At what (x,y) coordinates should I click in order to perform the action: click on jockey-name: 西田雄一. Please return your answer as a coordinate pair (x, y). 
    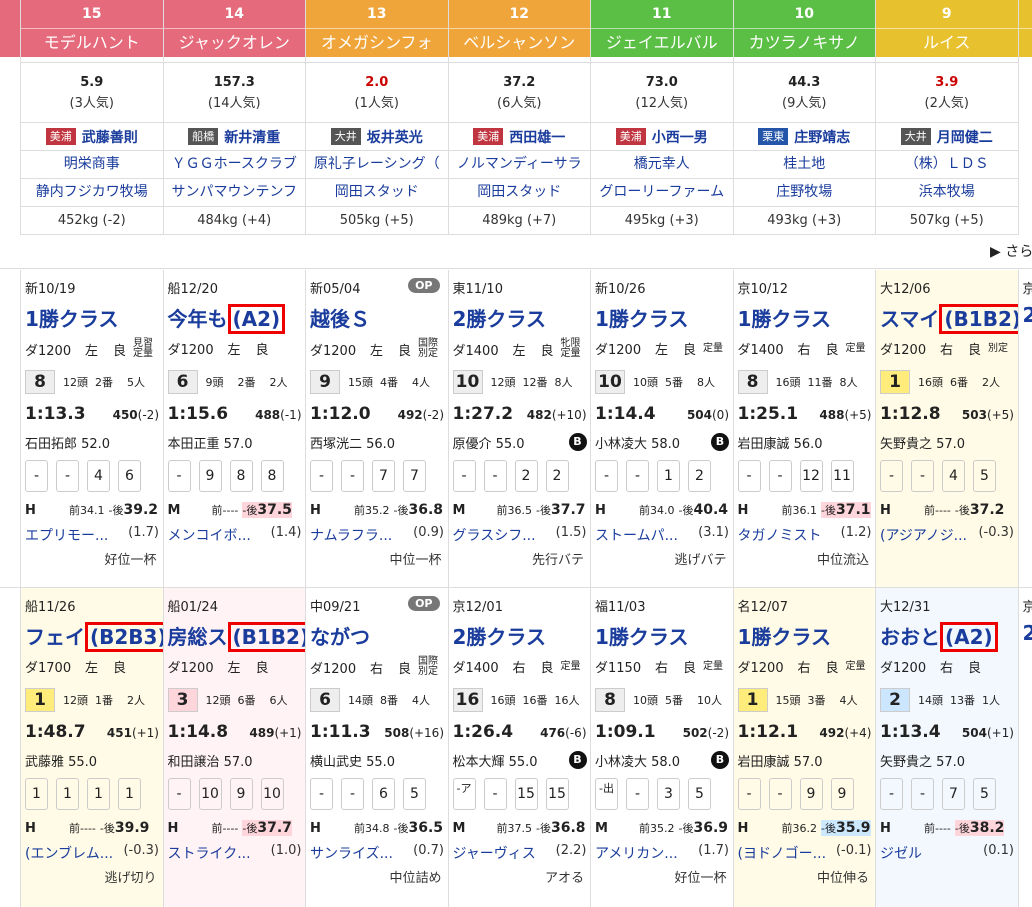
    Looking at the image, I should click on (537, 137).